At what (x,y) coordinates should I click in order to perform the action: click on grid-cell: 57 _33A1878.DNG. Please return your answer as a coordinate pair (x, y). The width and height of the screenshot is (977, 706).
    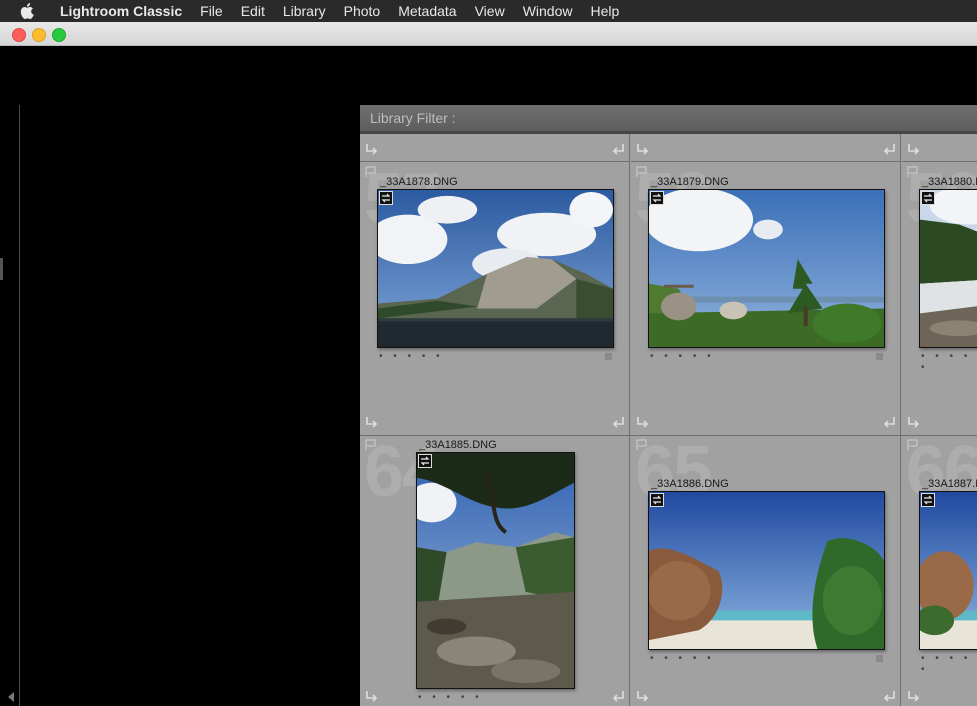
    Looking at the image, I should click on (495, 284).